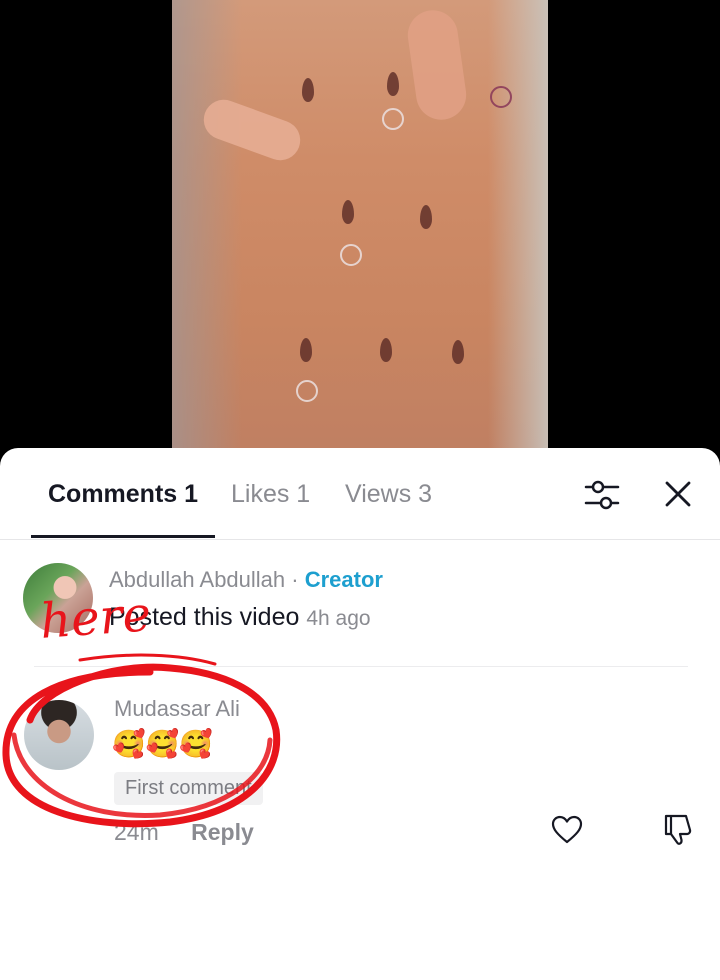 The width and height of the screenshot is (720, 980). What do you see at coordinates (437, 65) in the screenshot?
I see `video-hand` at bounding box center [437, 65].